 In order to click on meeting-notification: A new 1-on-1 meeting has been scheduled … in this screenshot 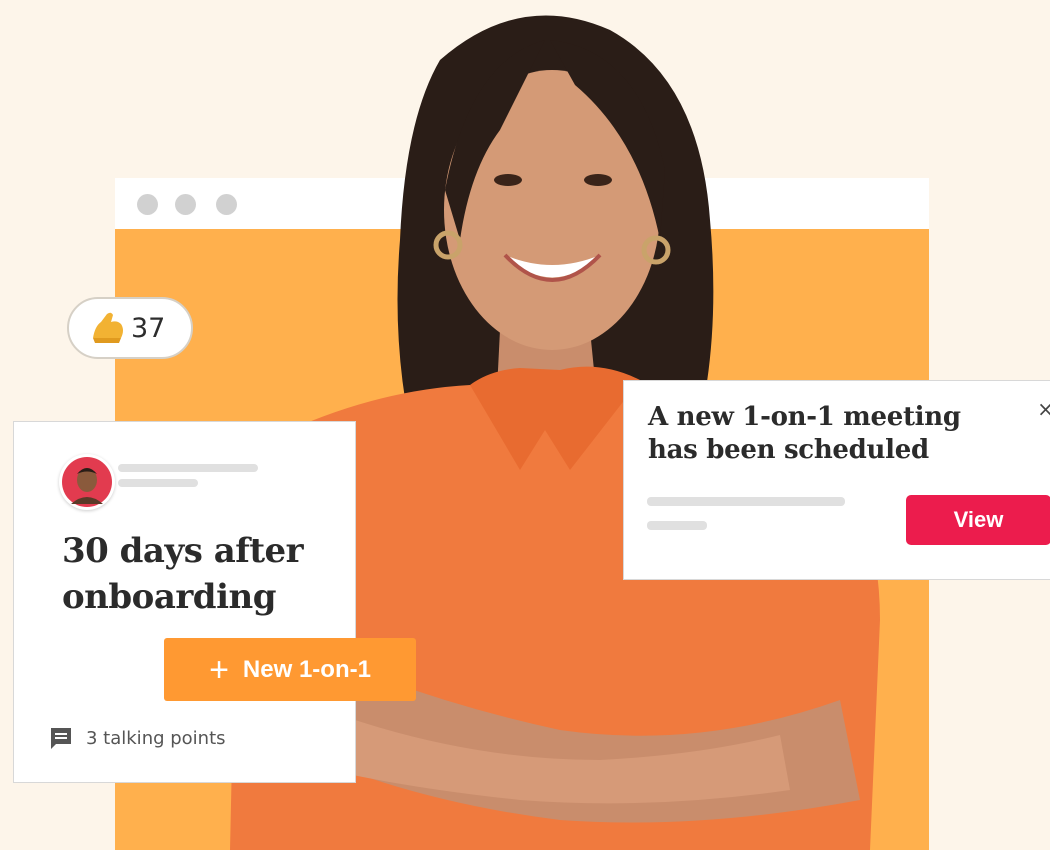, I will do `click(836, 480)`.